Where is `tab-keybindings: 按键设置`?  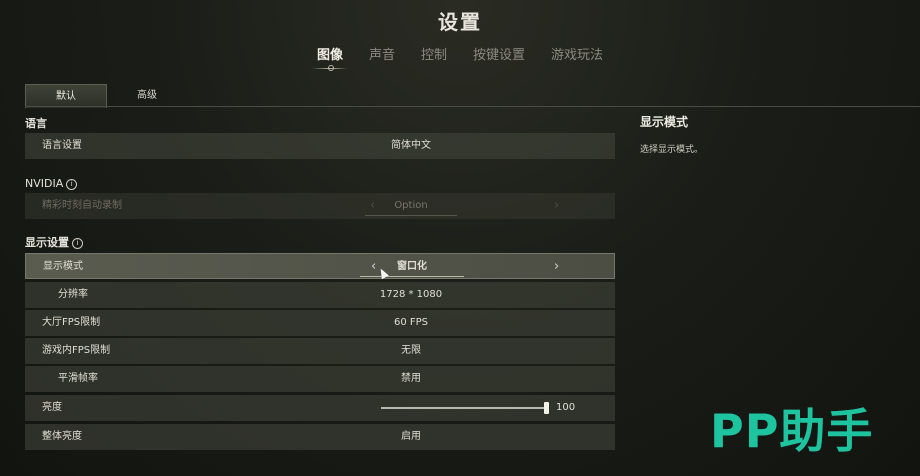
tab-keybindings: 按键设置 is located at coordinates (499, 53).